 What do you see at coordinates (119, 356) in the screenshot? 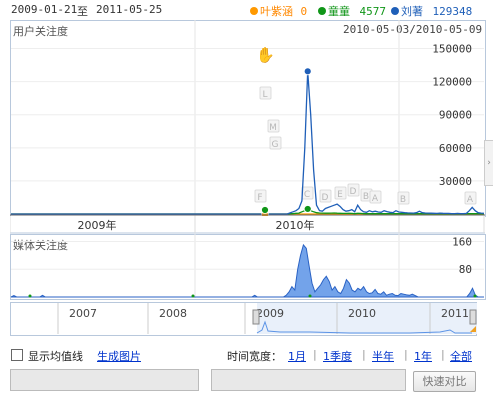
I see `generate-image-link: 生成图片` at bounding box center [119, 356].